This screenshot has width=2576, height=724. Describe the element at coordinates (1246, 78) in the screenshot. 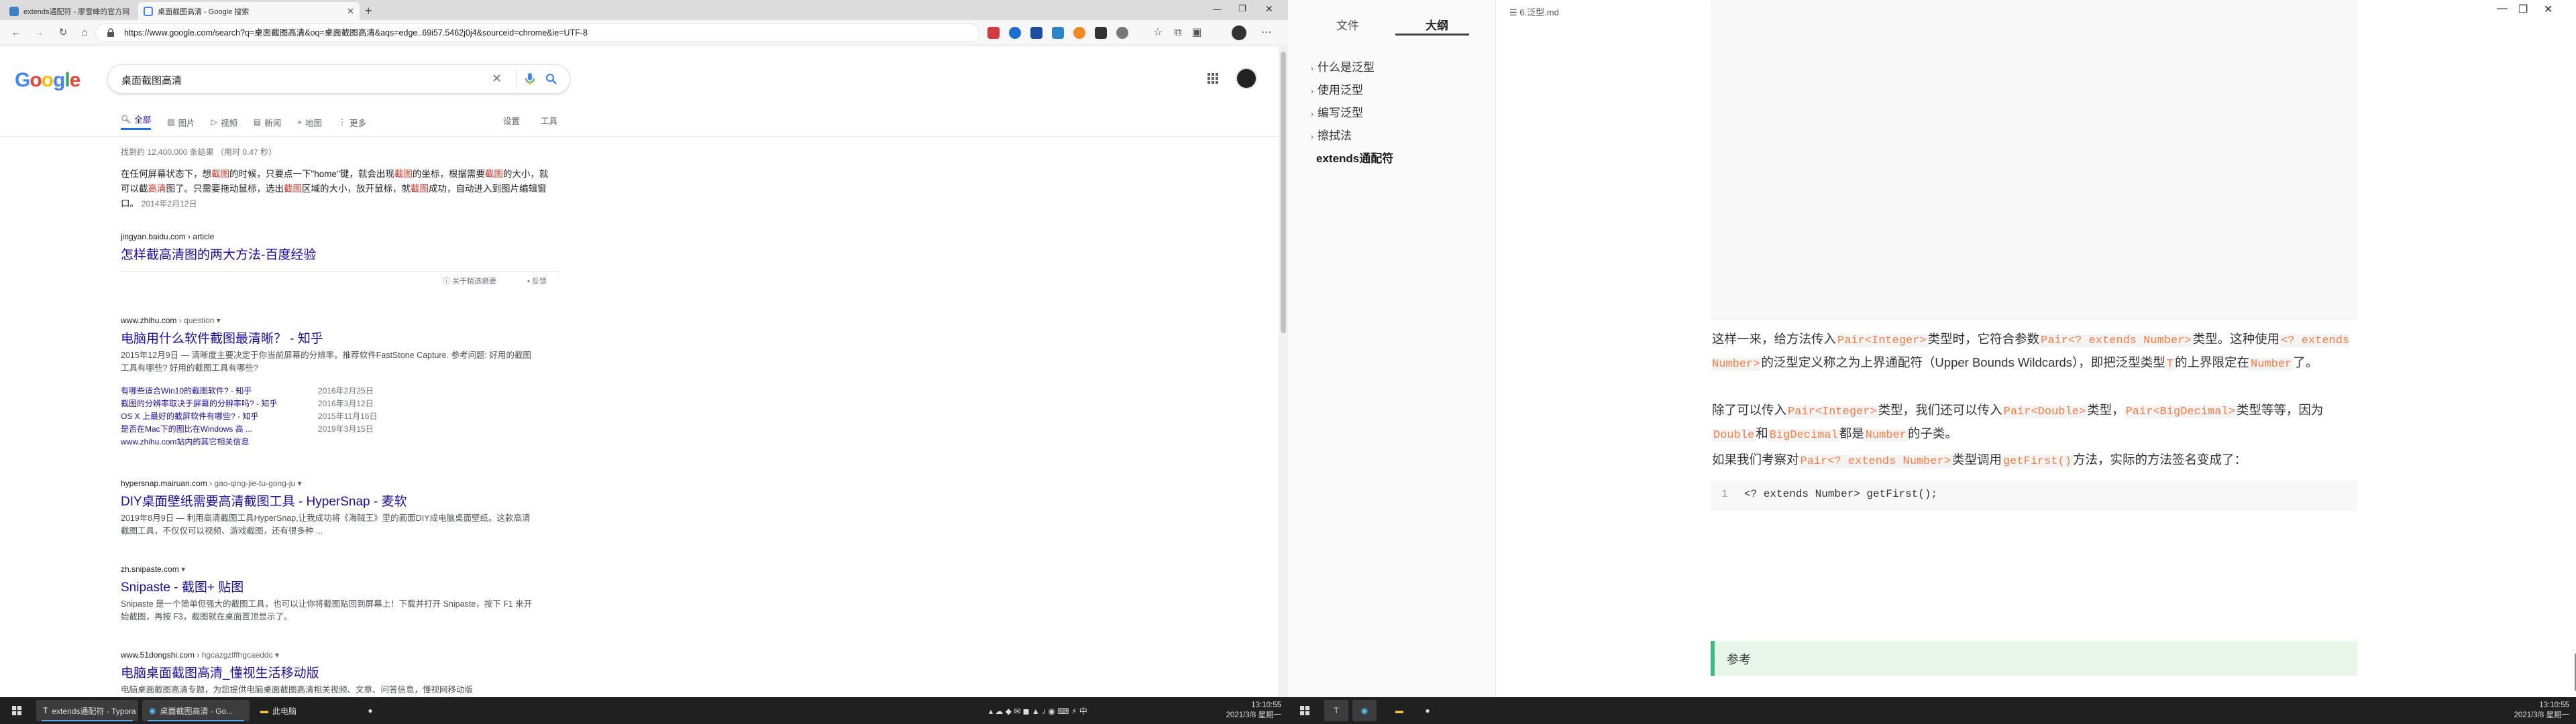

I see `account-avatar` at that location.